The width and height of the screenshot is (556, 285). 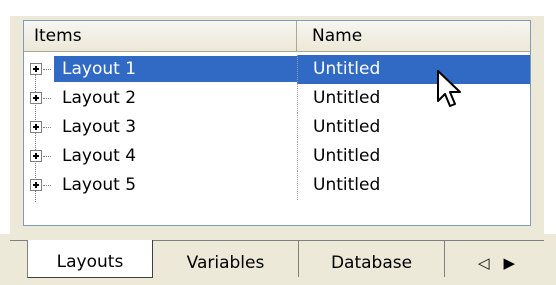 What do you see at coordinates (413, 36) in the screenshot?
I see `column-header-name: Name` at bounding box center [413, 36].